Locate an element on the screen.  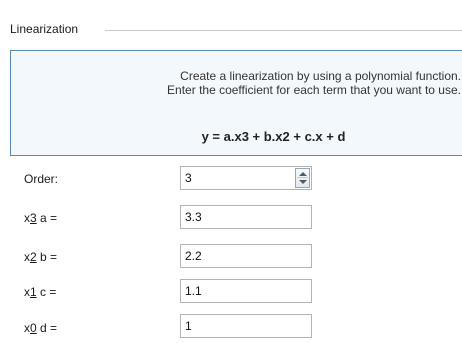
coef-label-suffix: b = is located at coordinates (47, 257).